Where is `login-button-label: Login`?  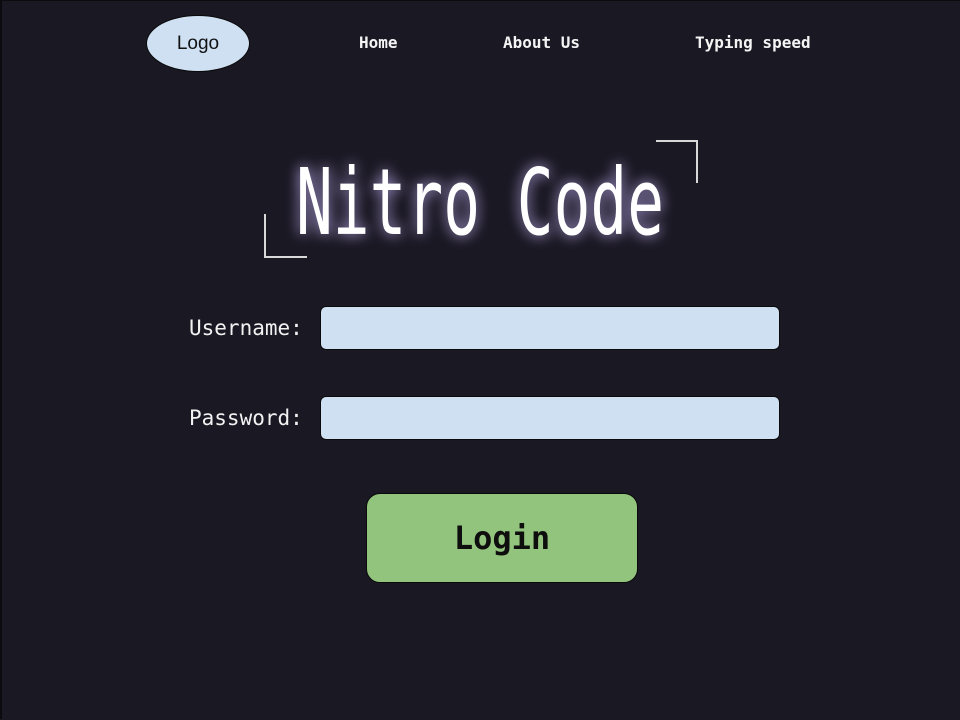
login-button-label: Login is located at coordinates (502, 538).